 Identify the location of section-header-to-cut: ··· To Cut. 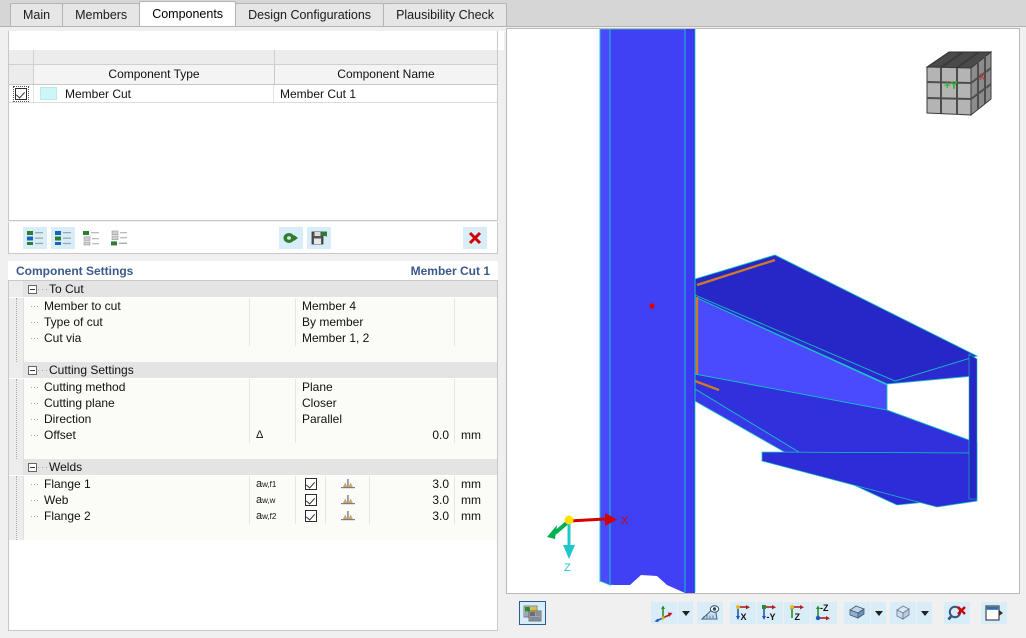
(253, 289).